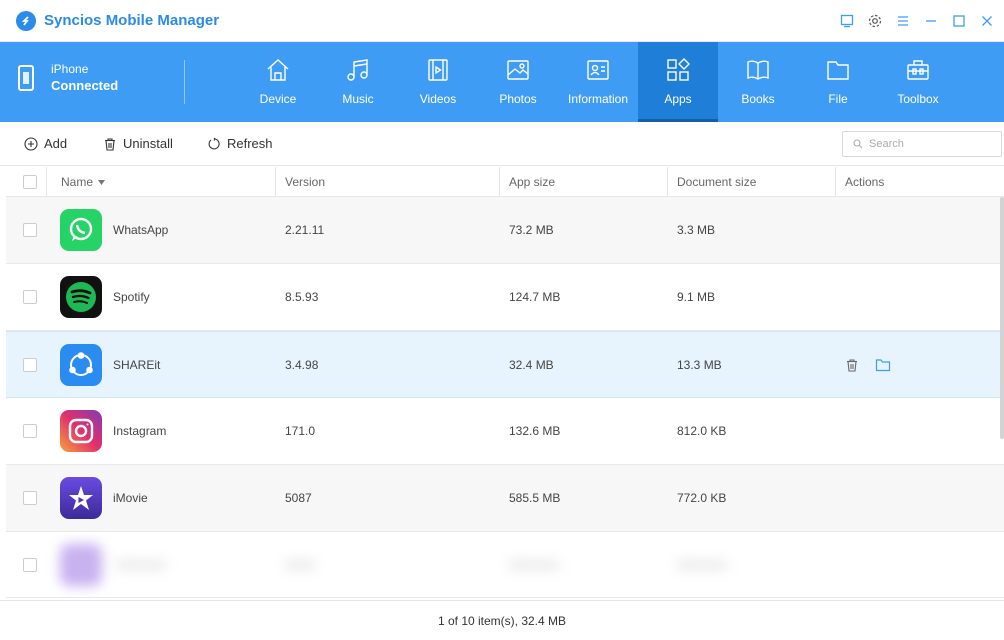 Image resolution: width=1004 pixels, height=640 pixels. What do you see at coordinates (903, 21) in the screenshot?
I see `menu-icon` at bounding box center [903, 21].